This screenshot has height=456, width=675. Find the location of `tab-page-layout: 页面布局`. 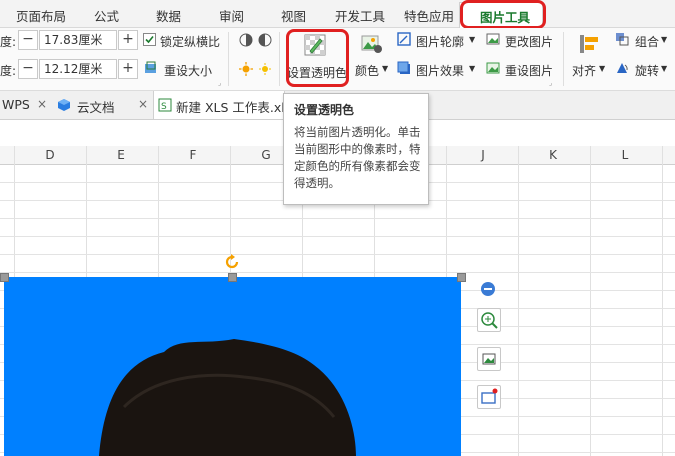

tab-page-layout: 页面布局 is located at coordinates (41, 15).